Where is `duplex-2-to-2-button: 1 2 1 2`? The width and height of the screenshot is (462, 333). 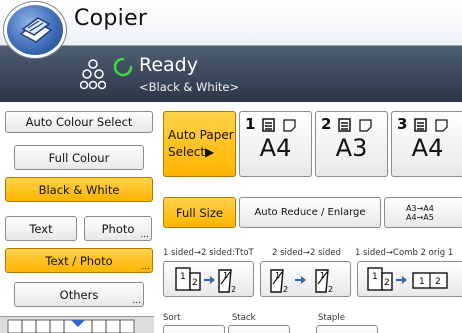
duplex-2-to-2-button: 1 2 1 2 is located at coordinates (305, 279).